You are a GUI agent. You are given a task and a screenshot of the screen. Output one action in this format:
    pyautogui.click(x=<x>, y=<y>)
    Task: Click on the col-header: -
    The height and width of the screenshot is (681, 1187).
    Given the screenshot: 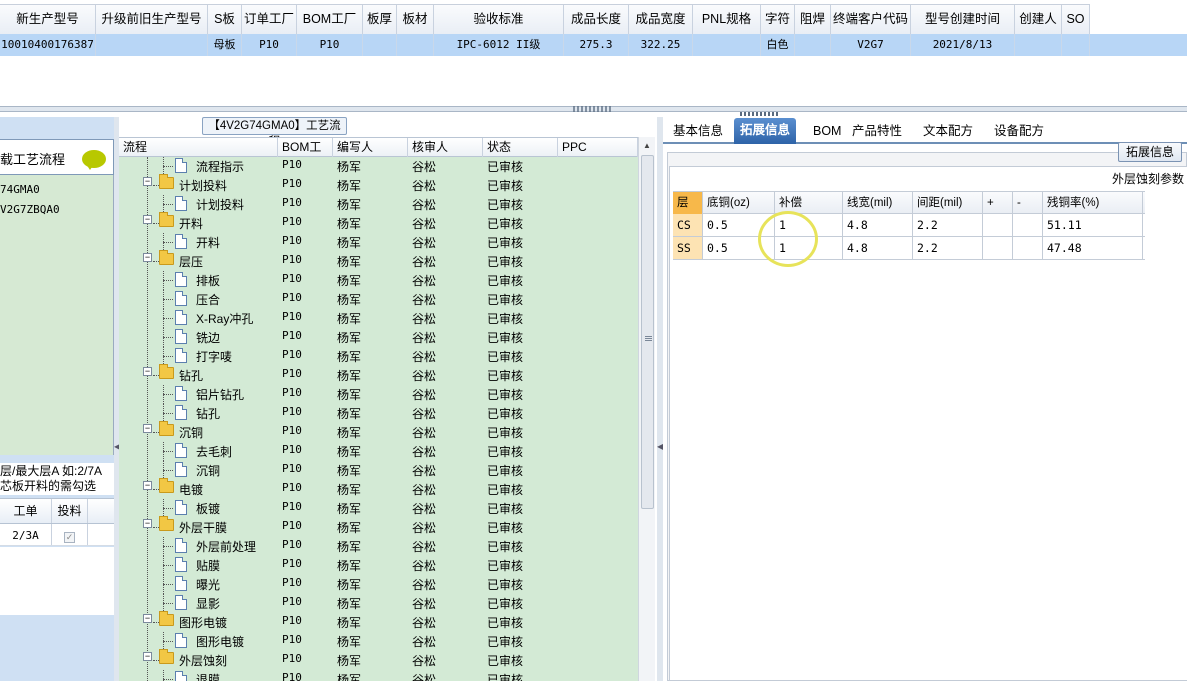 What is the action you would take?
    pyautogui.click(x=1028, y=203)
    